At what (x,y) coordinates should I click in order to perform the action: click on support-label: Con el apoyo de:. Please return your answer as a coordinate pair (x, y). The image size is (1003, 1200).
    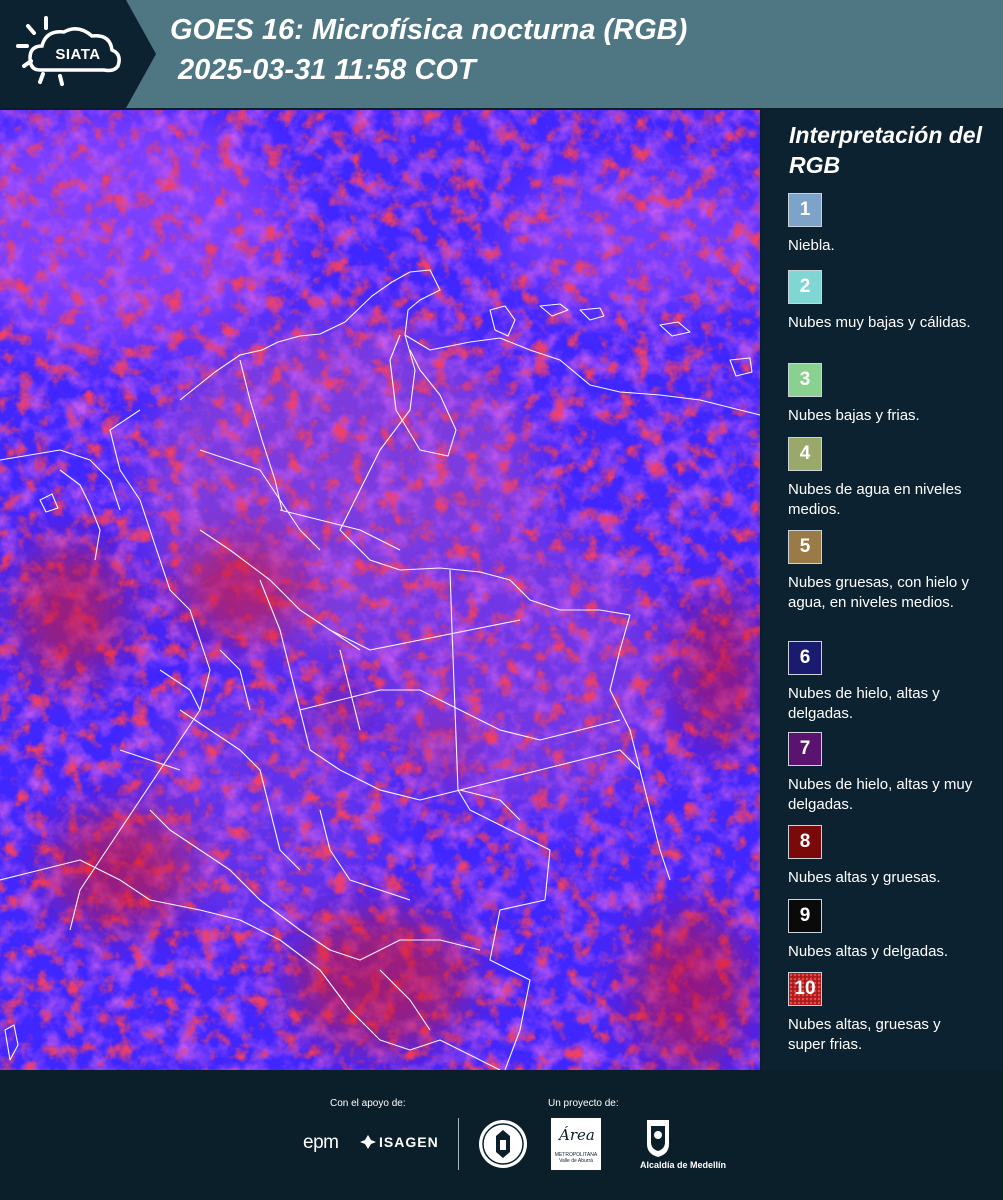
    Looking at the image, I should click on (368, 1103).